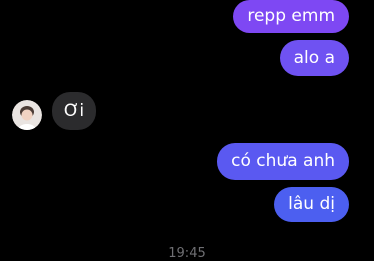 The height and width of the screenshot is (261, 374). What do you see at coordinates (187, 253) in the screenshot?
I see `message-timestamp: 19:45` at bounding box center [187, 253].